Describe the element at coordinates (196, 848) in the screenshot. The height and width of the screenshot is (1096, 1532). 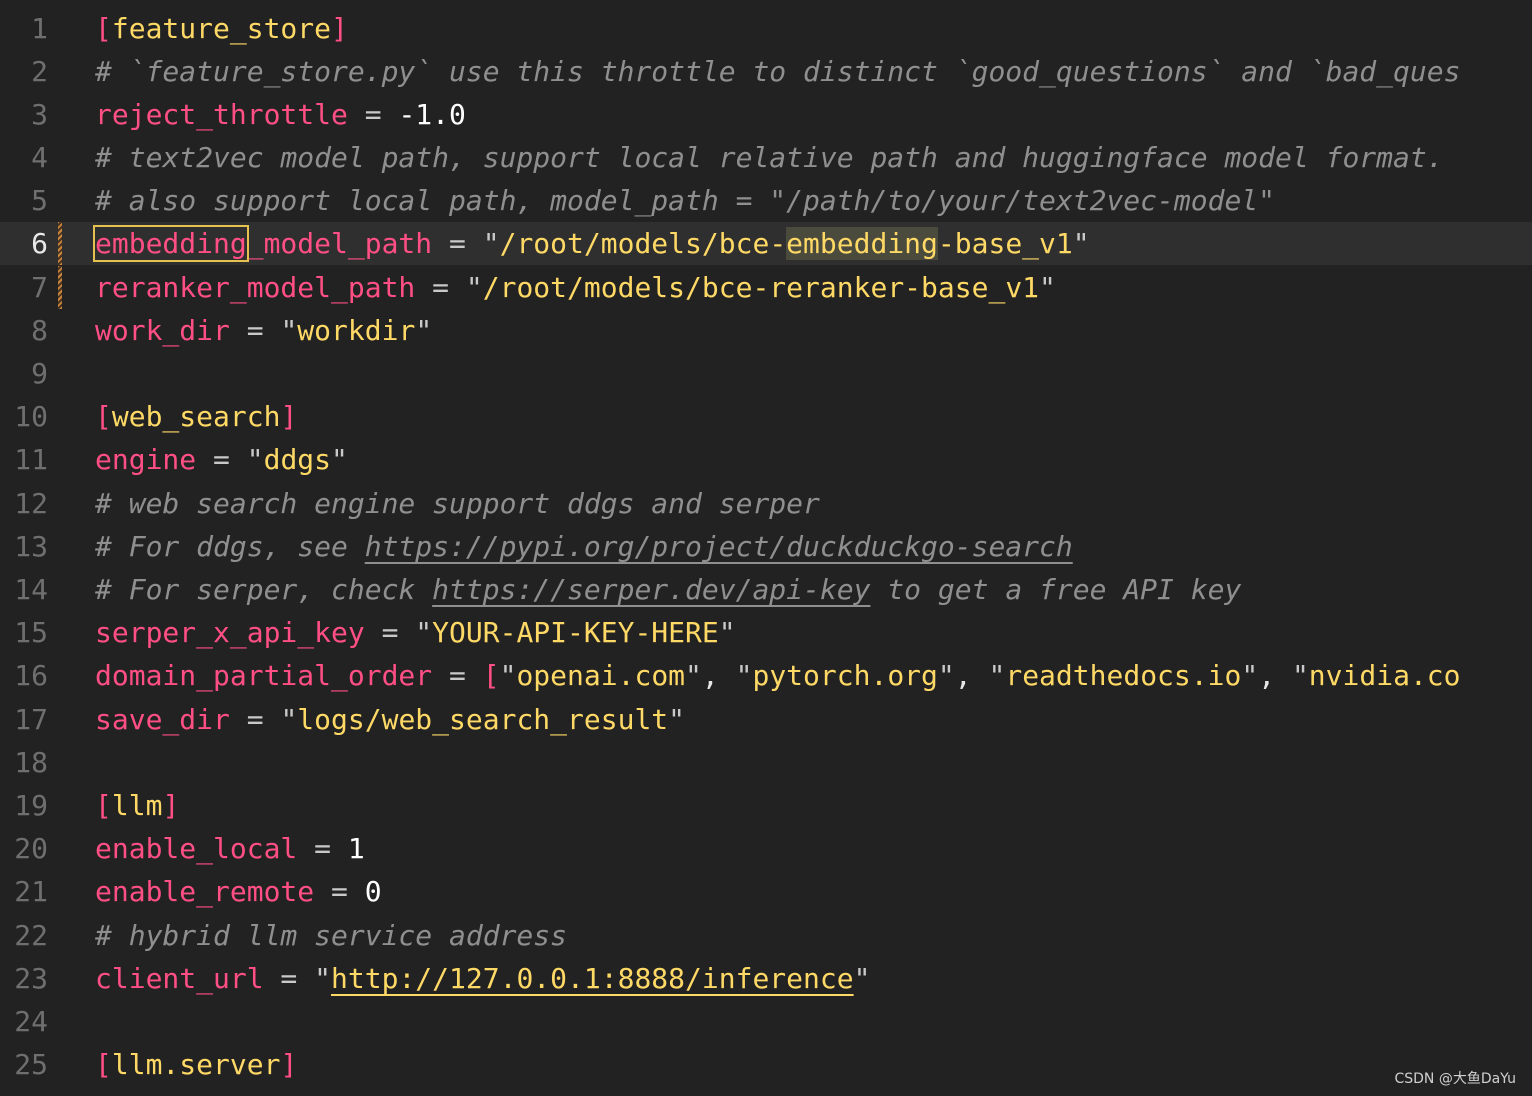
I see `config-key: enable_local` at that location.